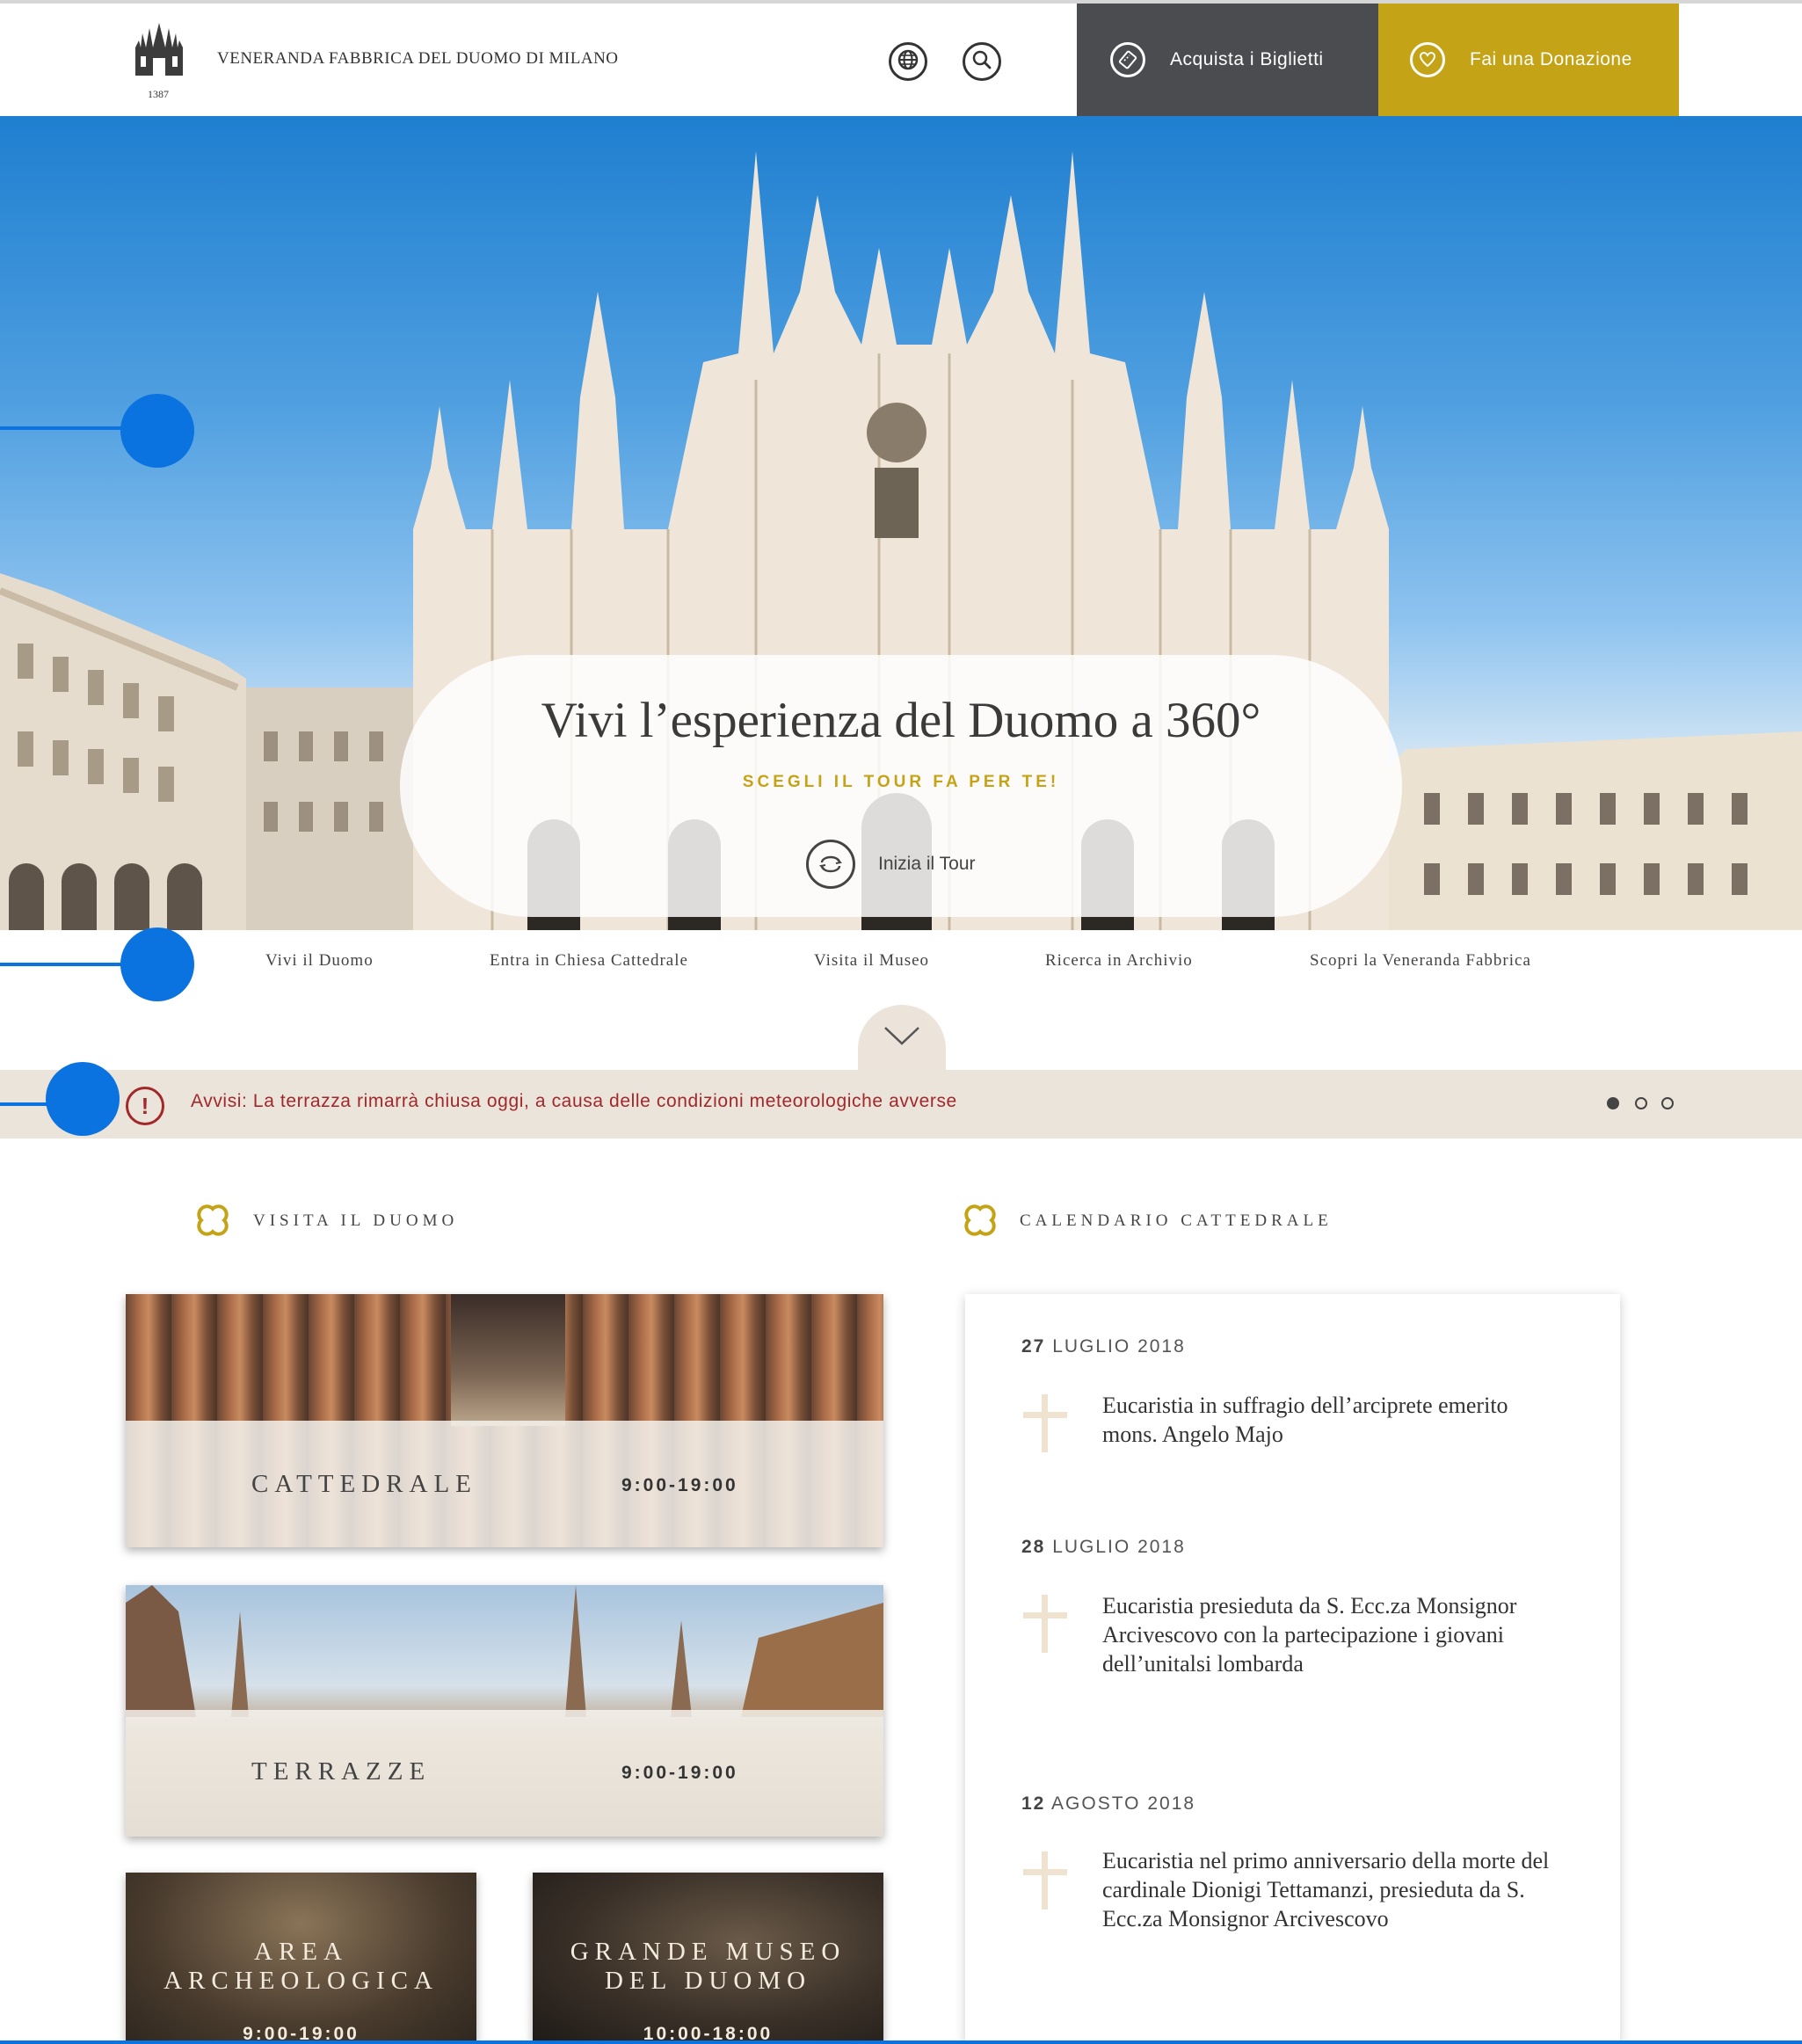  I want to click on card-title-line2: DEL DUOMO, so click(708, 1981).